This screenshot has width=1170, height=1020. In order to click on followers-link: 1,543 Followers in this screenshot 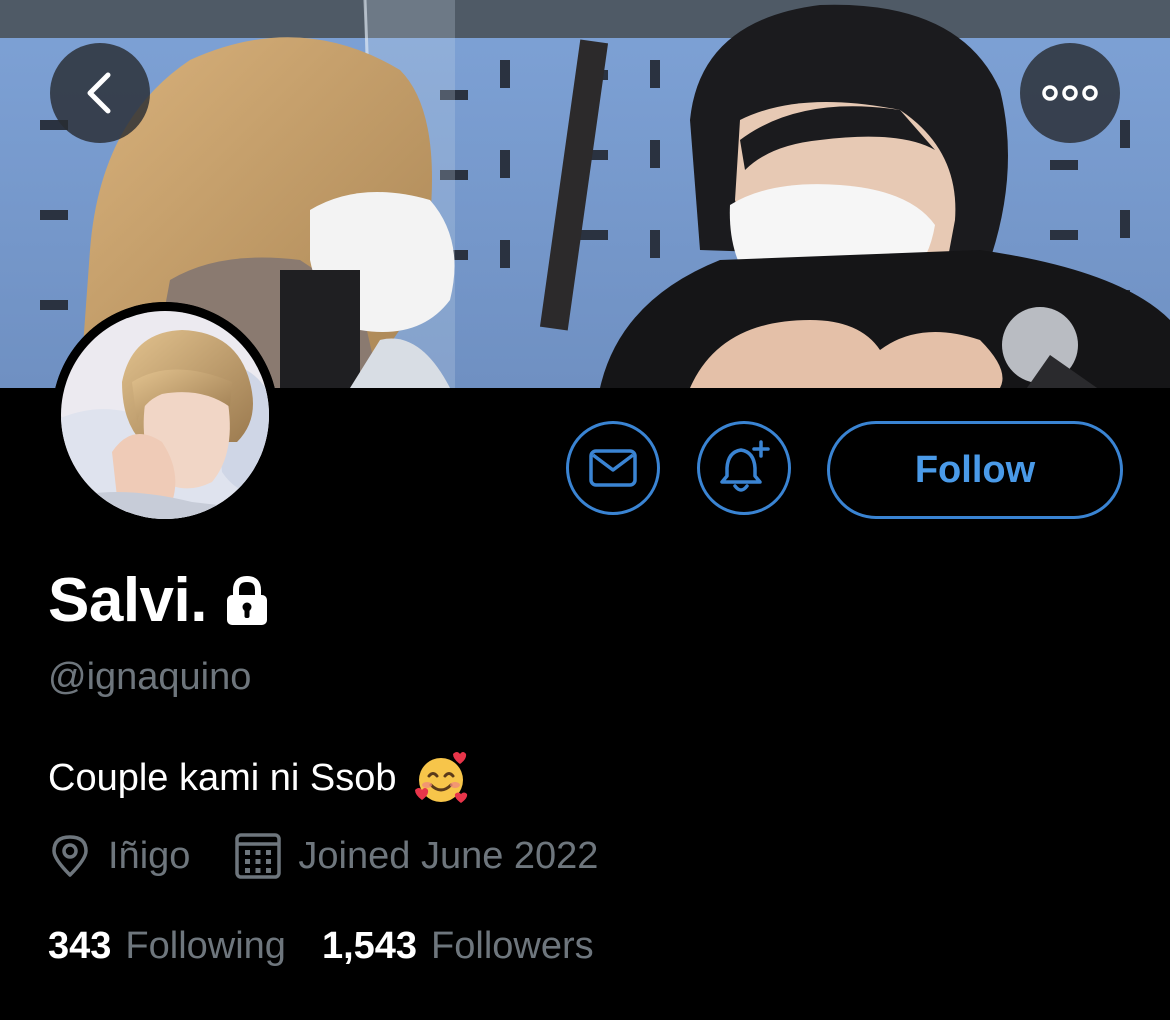, I will do `click(458, 946)`.